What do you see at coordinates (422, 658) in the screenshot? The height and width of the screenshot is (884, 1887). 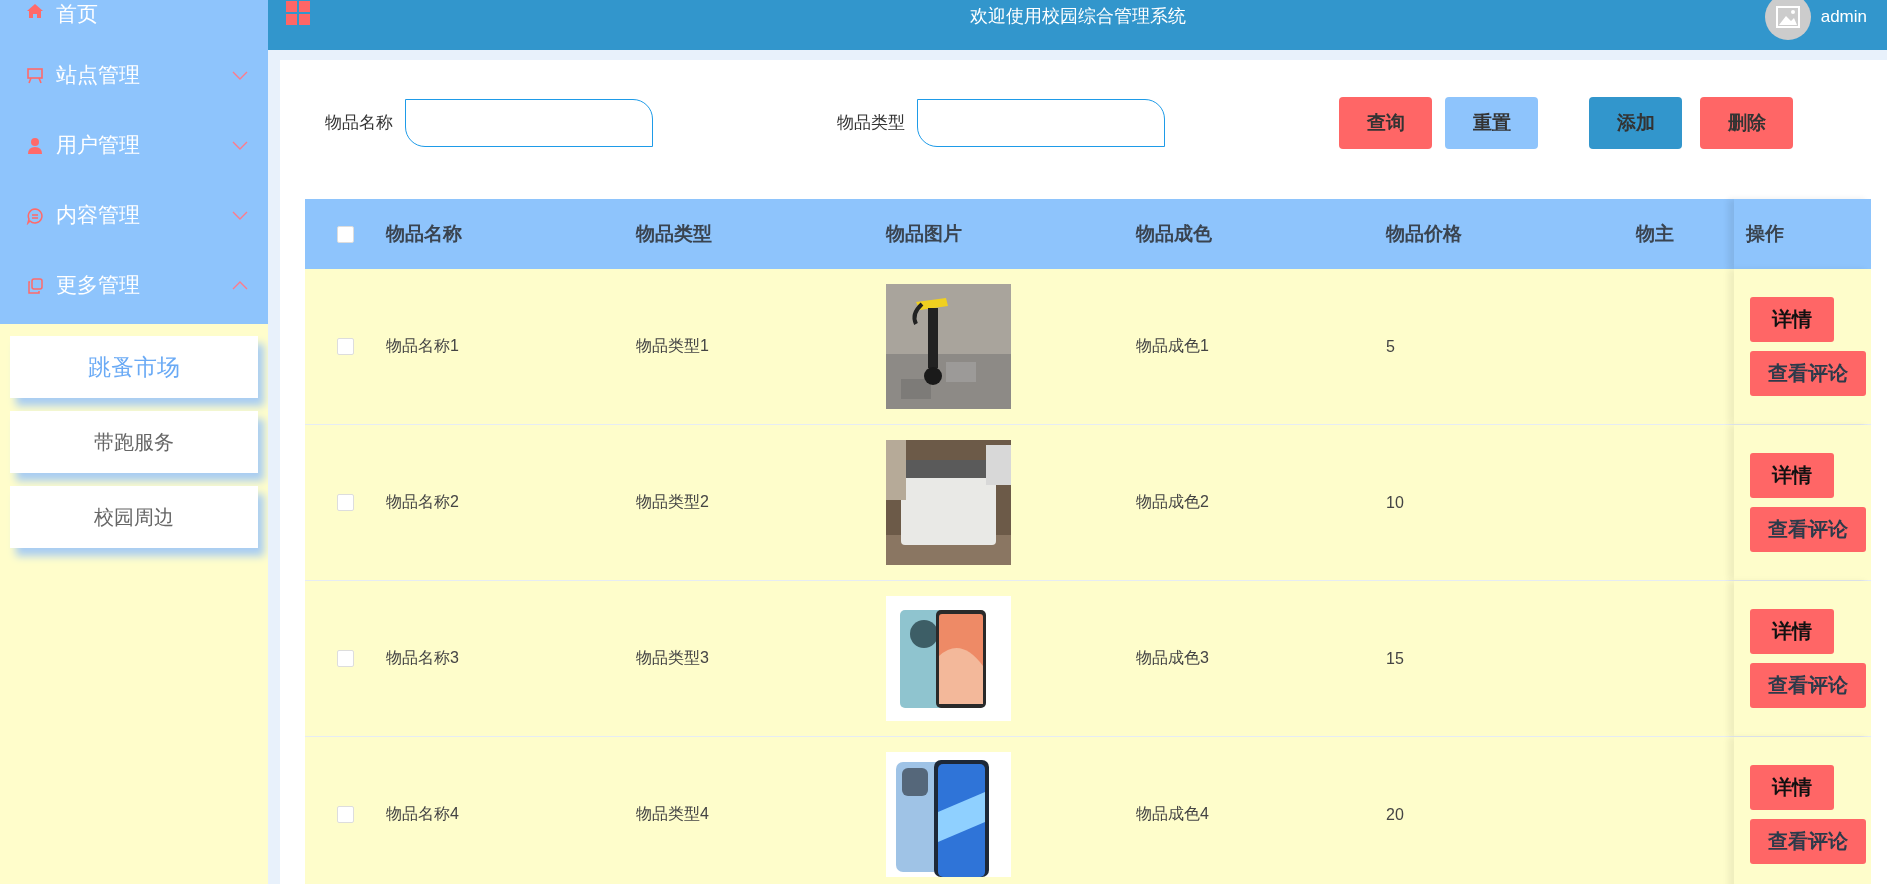 I see `table-cell-text: 物品名称3` at bounding box center [422, 658].